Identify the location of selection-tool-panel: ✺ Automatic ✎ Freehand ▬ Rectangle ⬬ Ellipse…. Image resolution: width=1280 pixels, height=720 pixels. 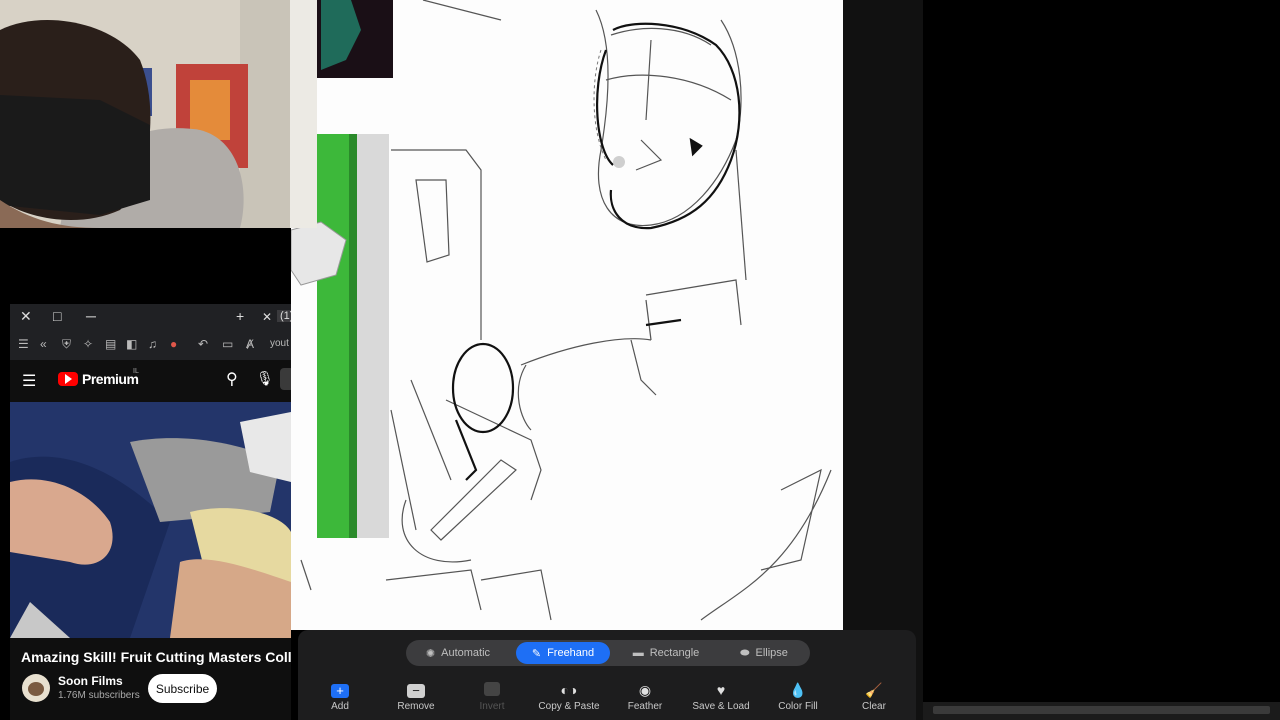
(607, 675).